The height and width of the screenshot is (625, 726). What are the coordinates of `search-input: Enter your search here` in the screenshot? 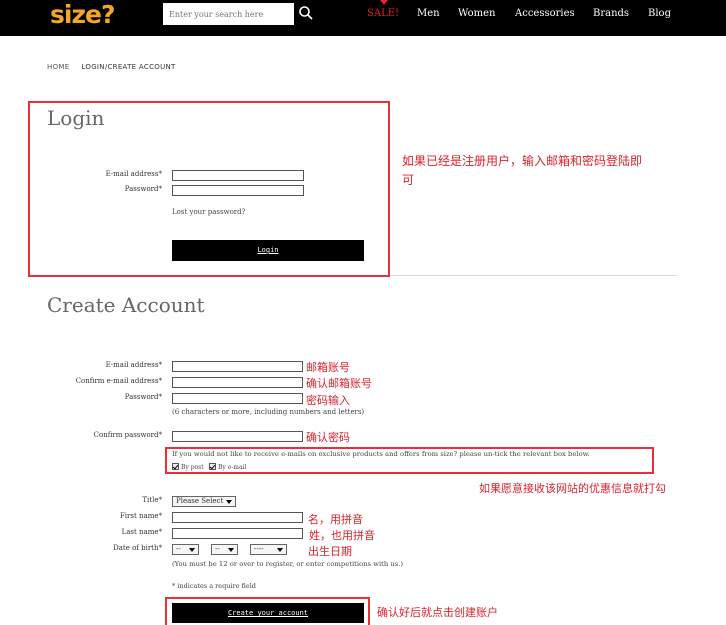 It's located at (228, 14).